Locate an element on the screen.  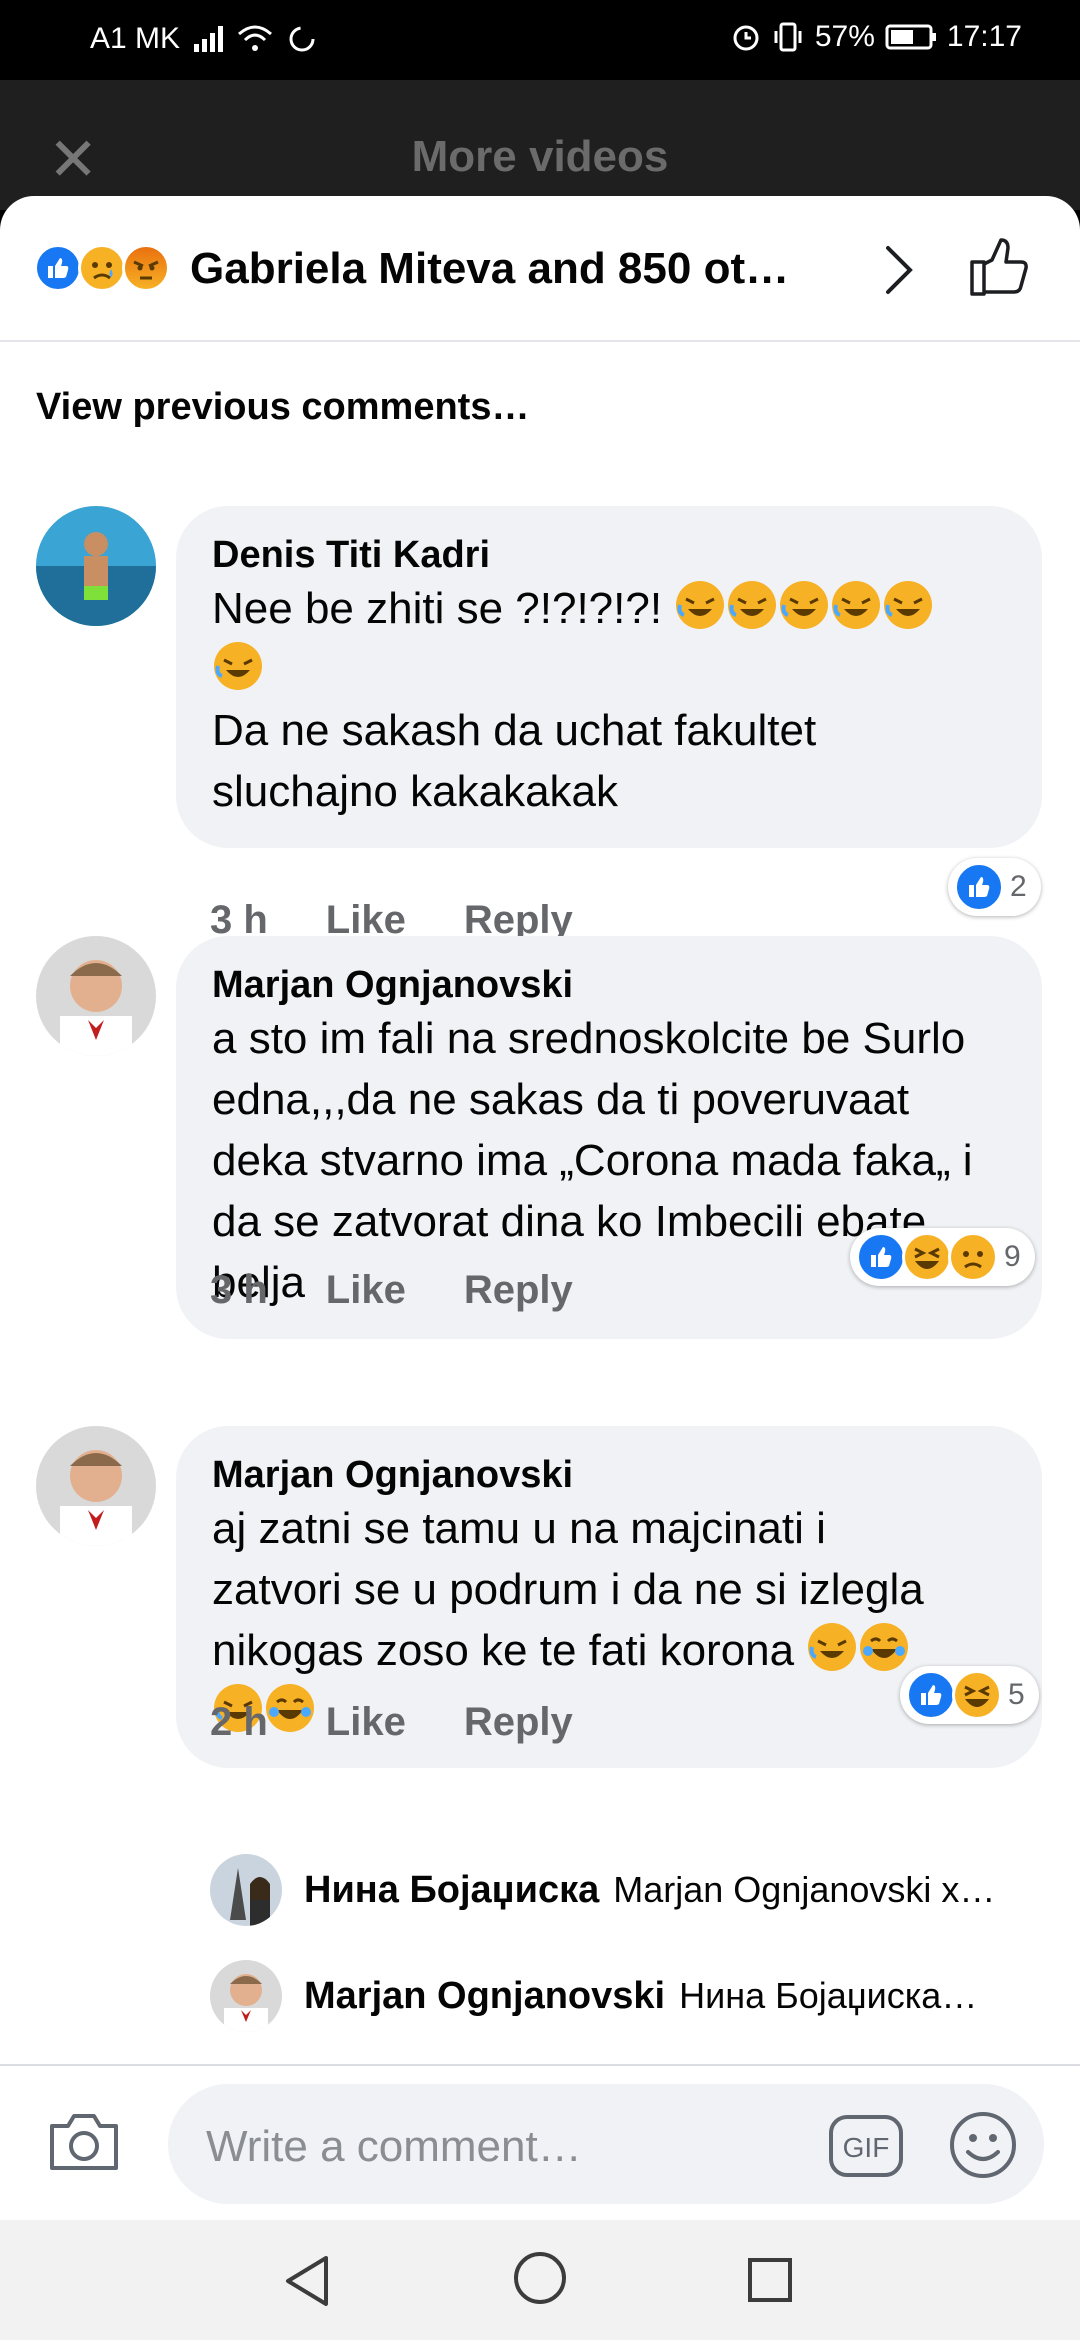
comment-author: Denis Titi Kadri is located at coordinates (609, 555).